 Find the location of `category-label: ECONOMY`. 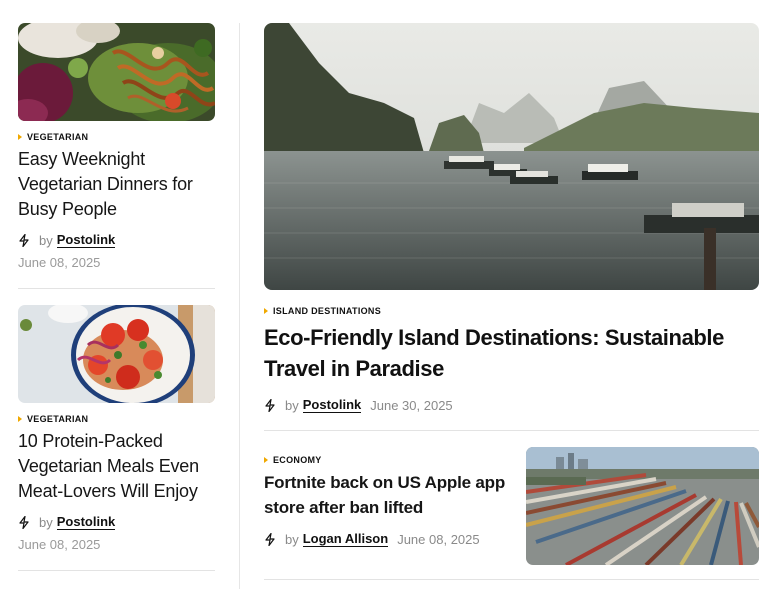

category-label: ECONOMY is located at coordinates (297, 460).